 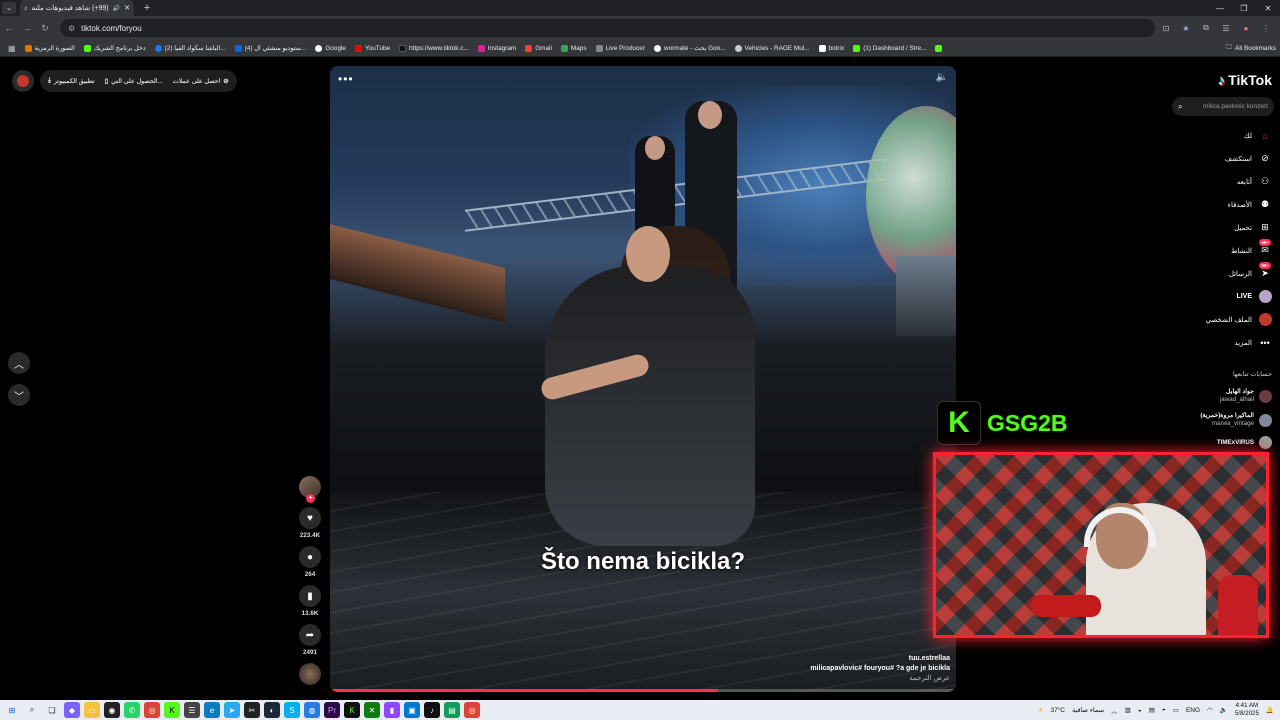 What do you see at coordinates (19, 395) in the screenshot?
I see `next-video-button: ﹀` at bounding box center [19, 395].